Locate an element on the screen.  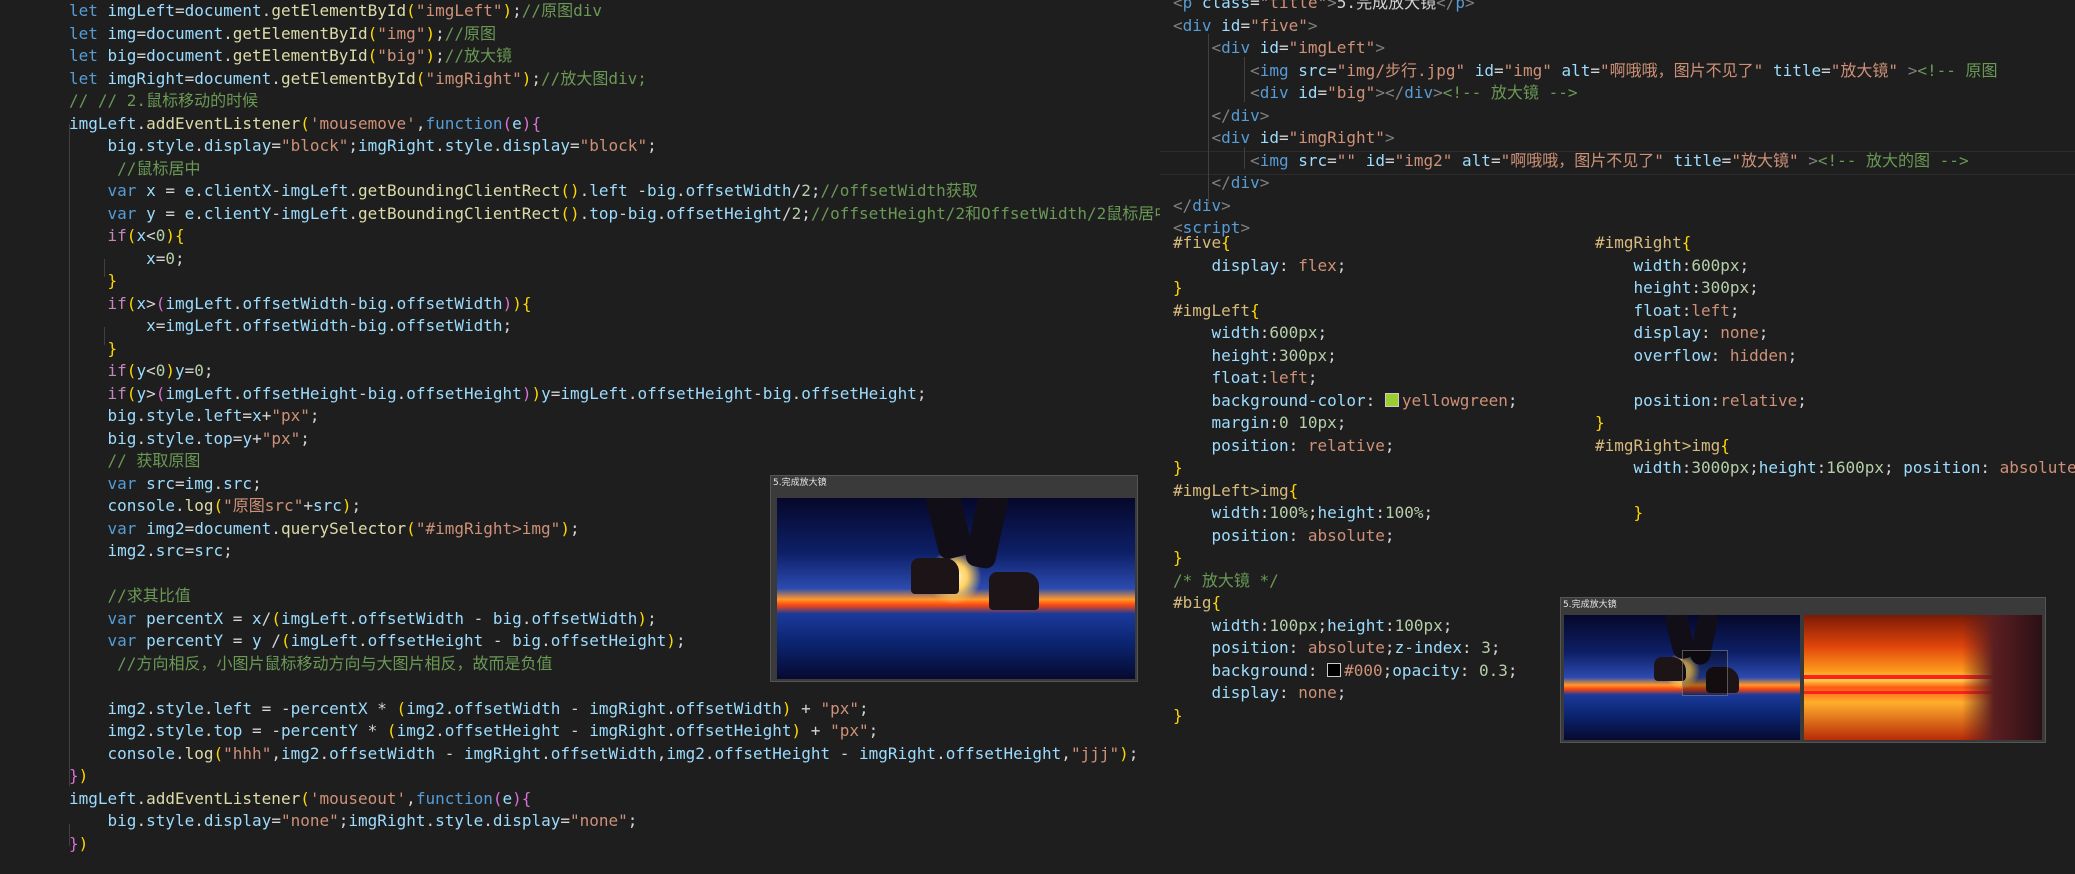
code-line: <p class="title">5.完成放大镜</p> is located at coordinates (1617, 7).